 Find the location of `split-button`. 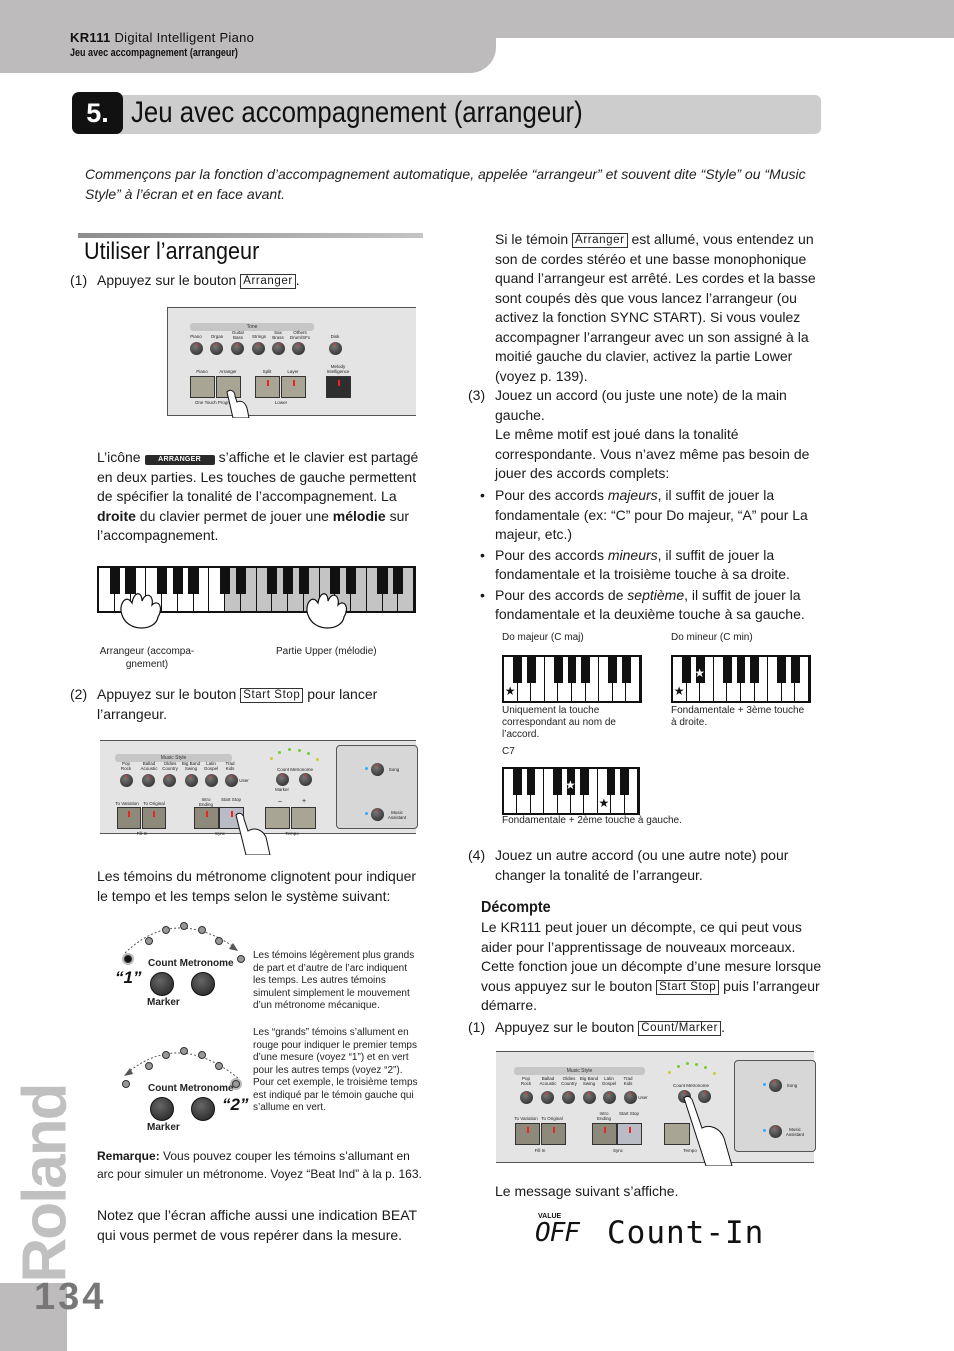

split-button is located at coordinates (267, 387).